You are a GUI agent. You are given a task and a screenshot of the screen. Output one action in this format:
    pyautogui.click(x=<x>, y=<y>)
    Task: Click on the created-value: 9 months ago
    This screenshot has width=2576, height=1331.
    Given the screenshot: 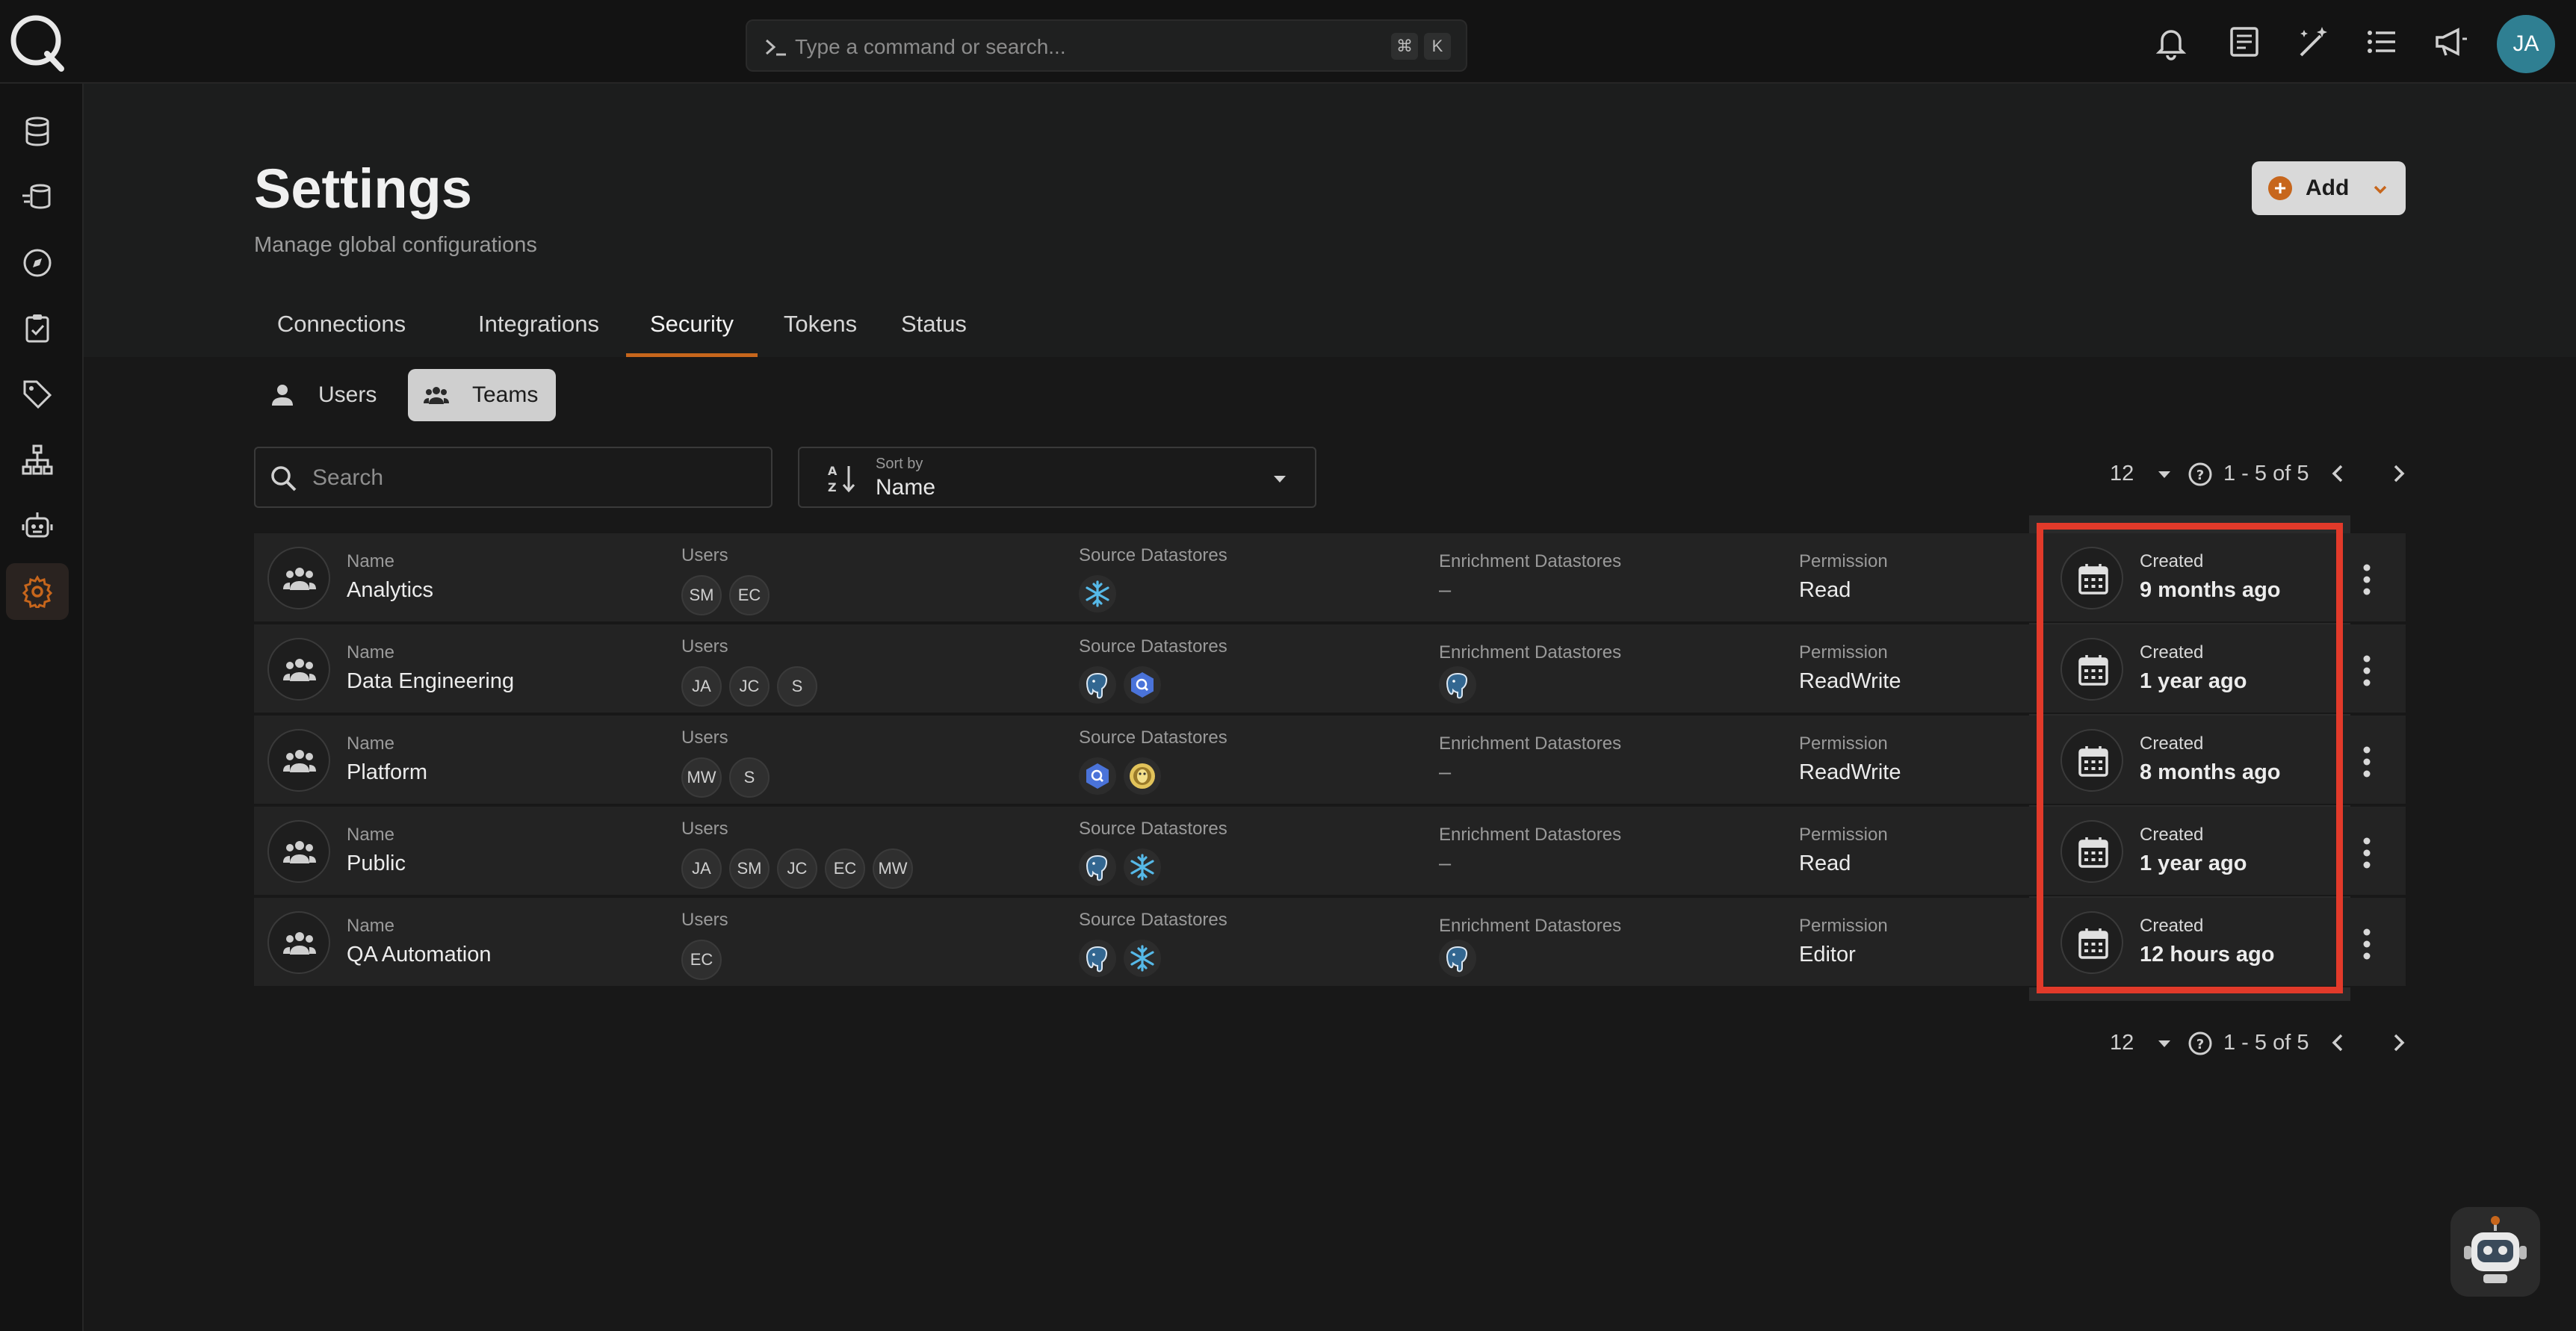 What is the action you would take?
    pyautogui.click(x=2210, y=590)
    